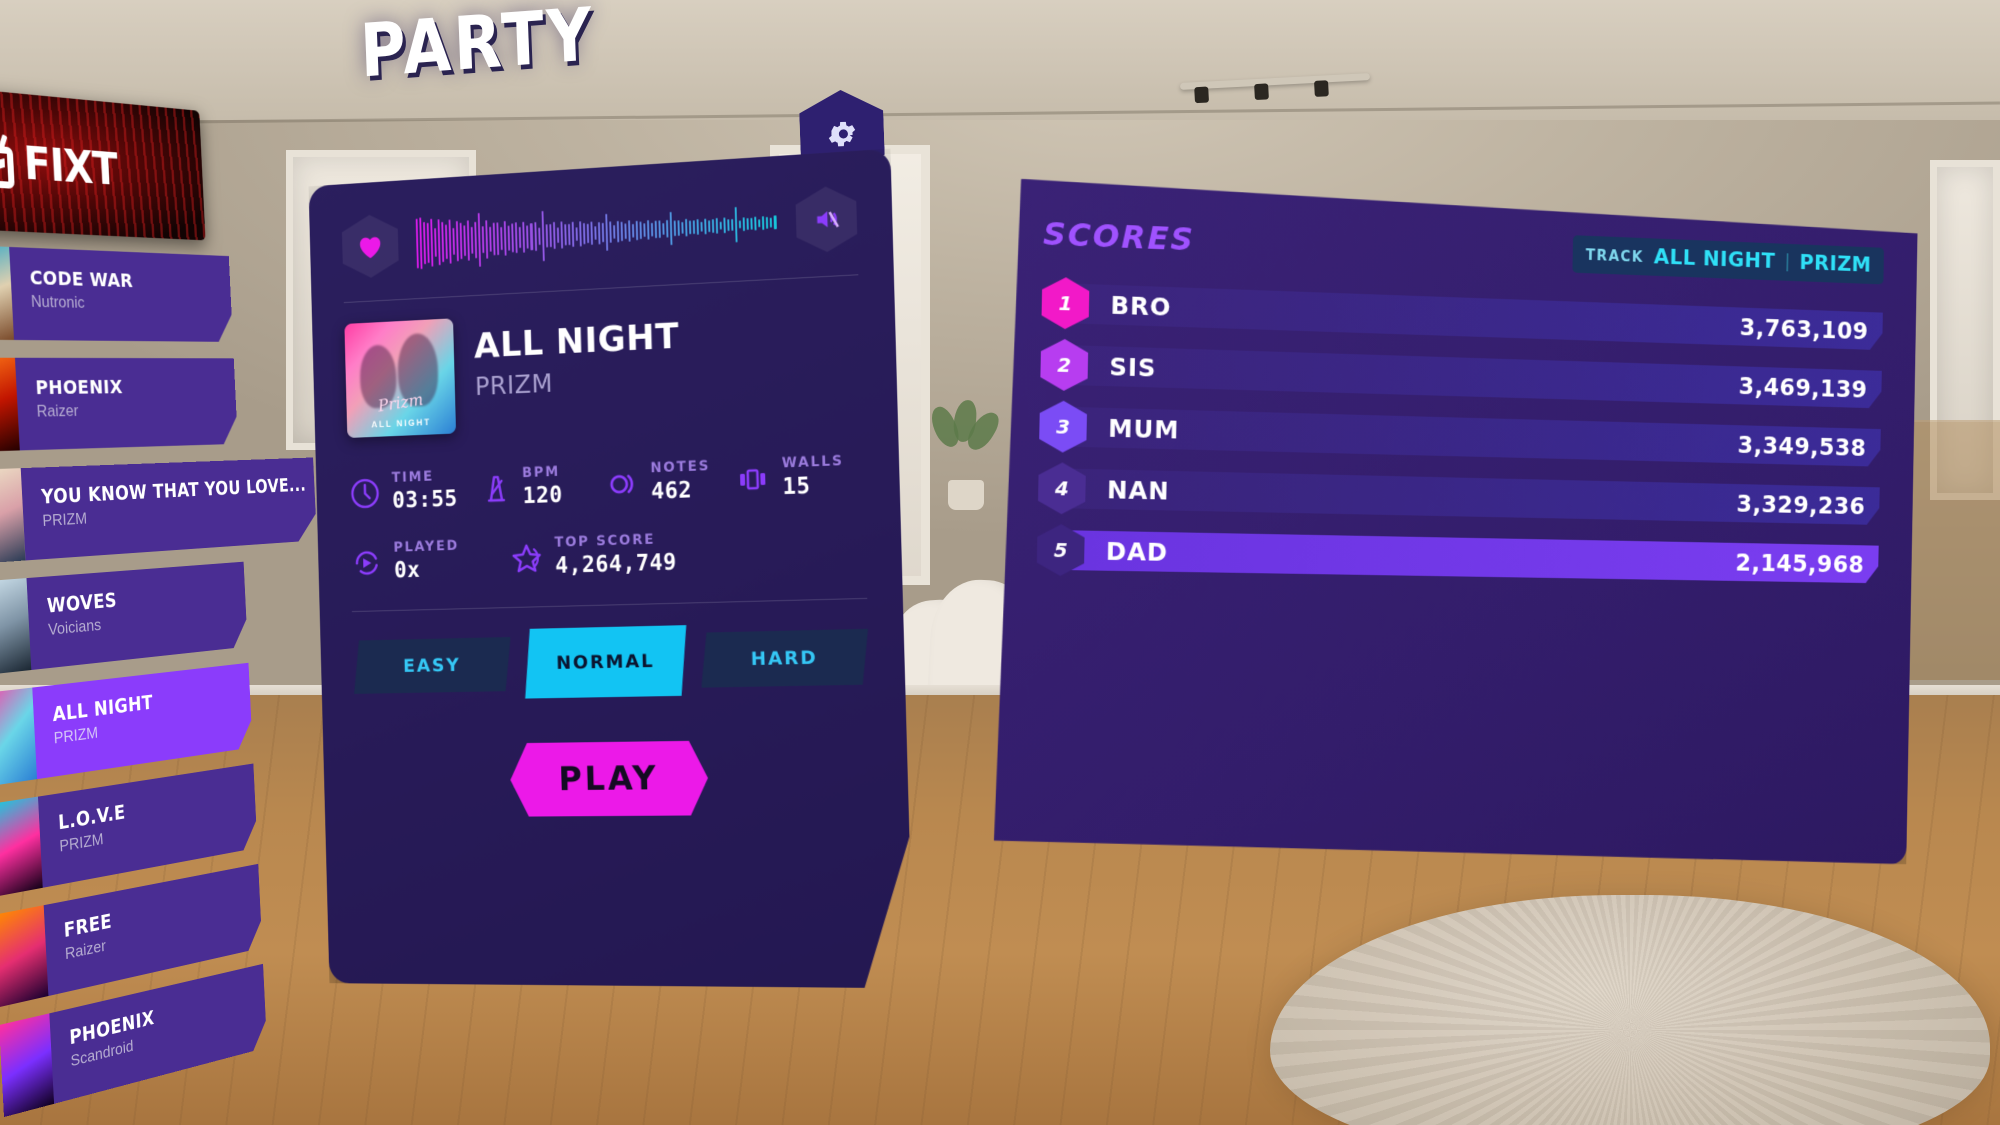  I want to click on song-list-item: YOU KNOW THAT YOU LOVE... PRIZM, so click(121, 512).